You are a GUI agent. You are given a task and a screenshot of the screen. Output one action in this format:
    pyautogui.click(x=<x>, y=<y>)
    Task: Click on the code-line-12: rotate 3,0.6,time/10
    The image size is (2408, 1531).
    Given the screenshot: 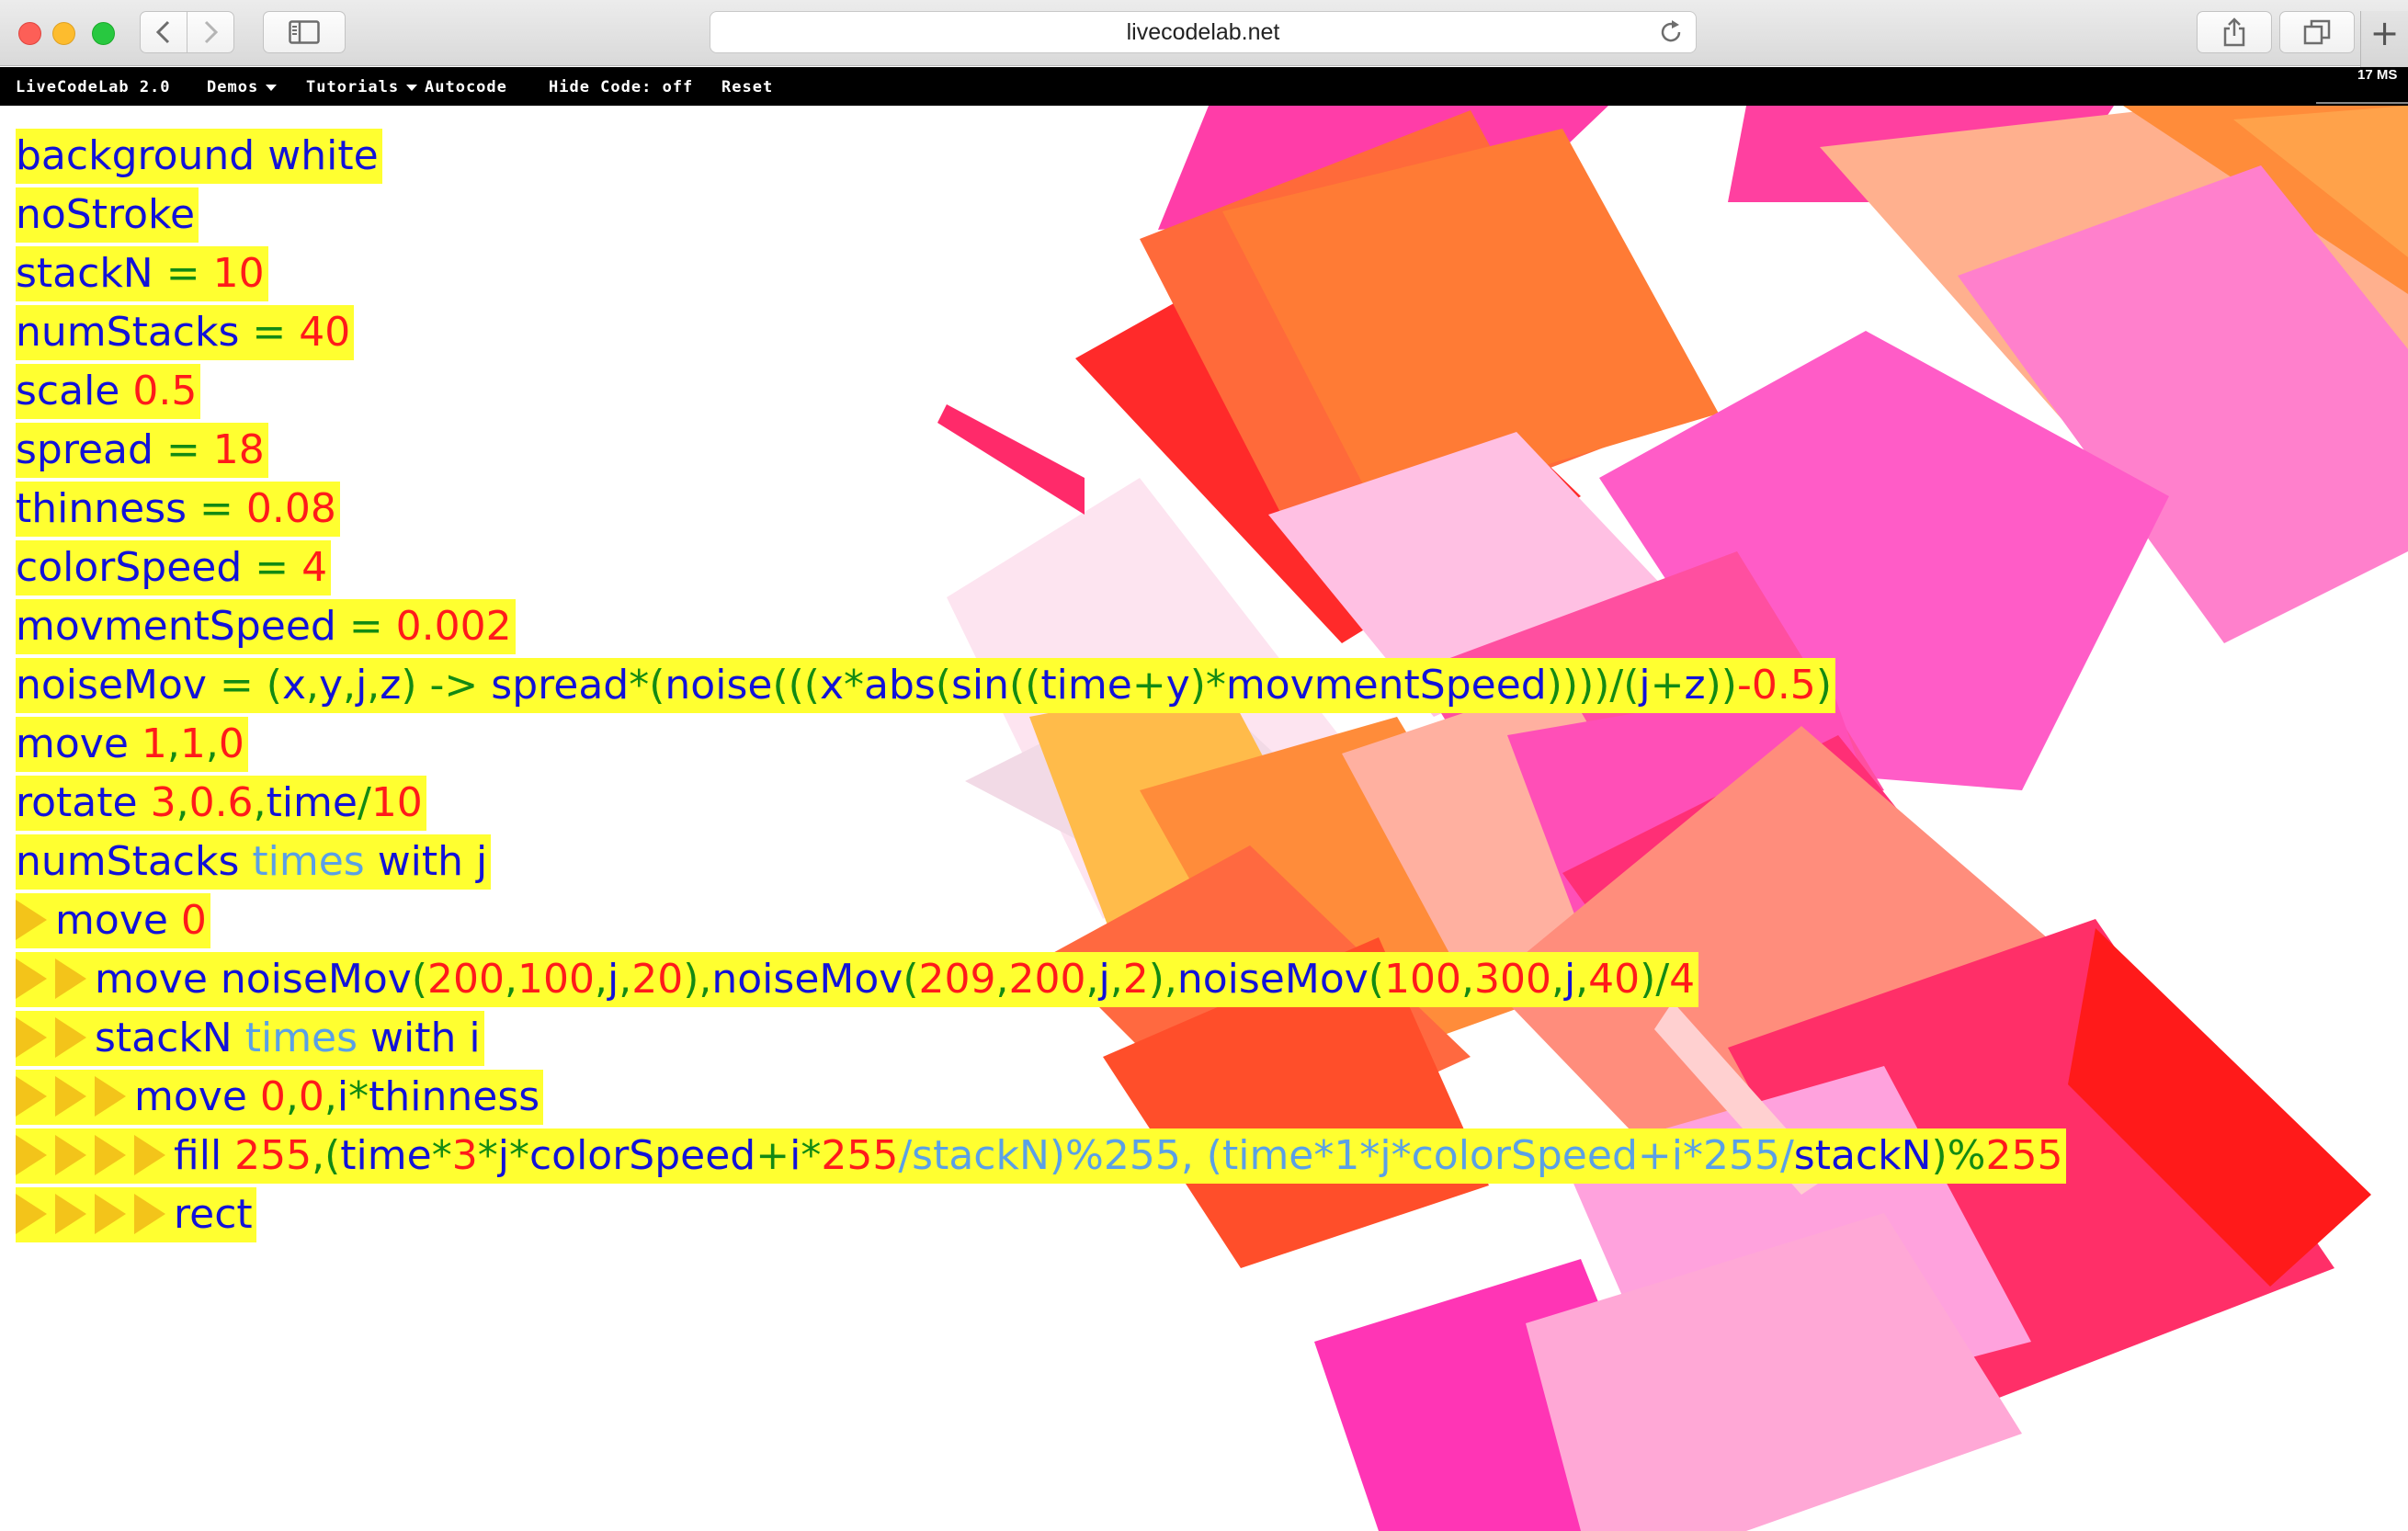 What is the action you would take?
    pyautogui.click(x=221, y=804)
    